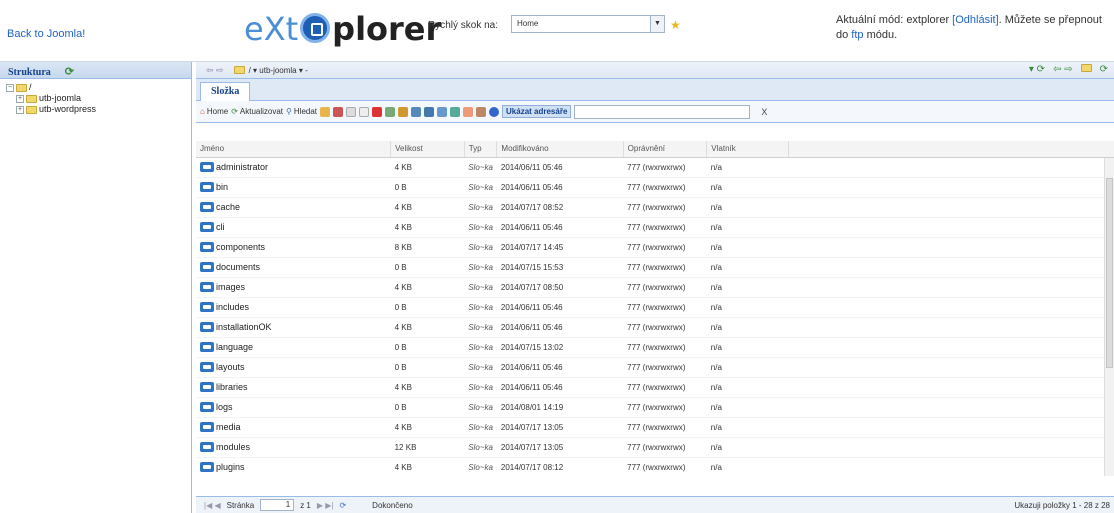  I want to click on tab-slozka: Složka, so click(225, 91).